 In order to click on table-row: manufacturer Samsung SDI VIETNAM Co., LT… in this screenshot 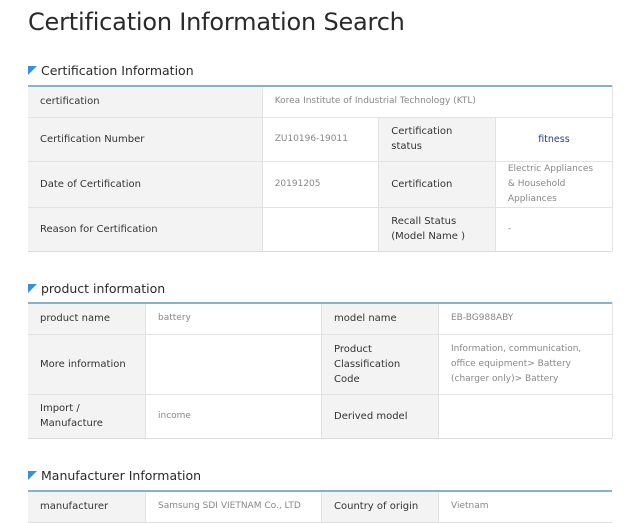, I will do `click(320, 507)`.